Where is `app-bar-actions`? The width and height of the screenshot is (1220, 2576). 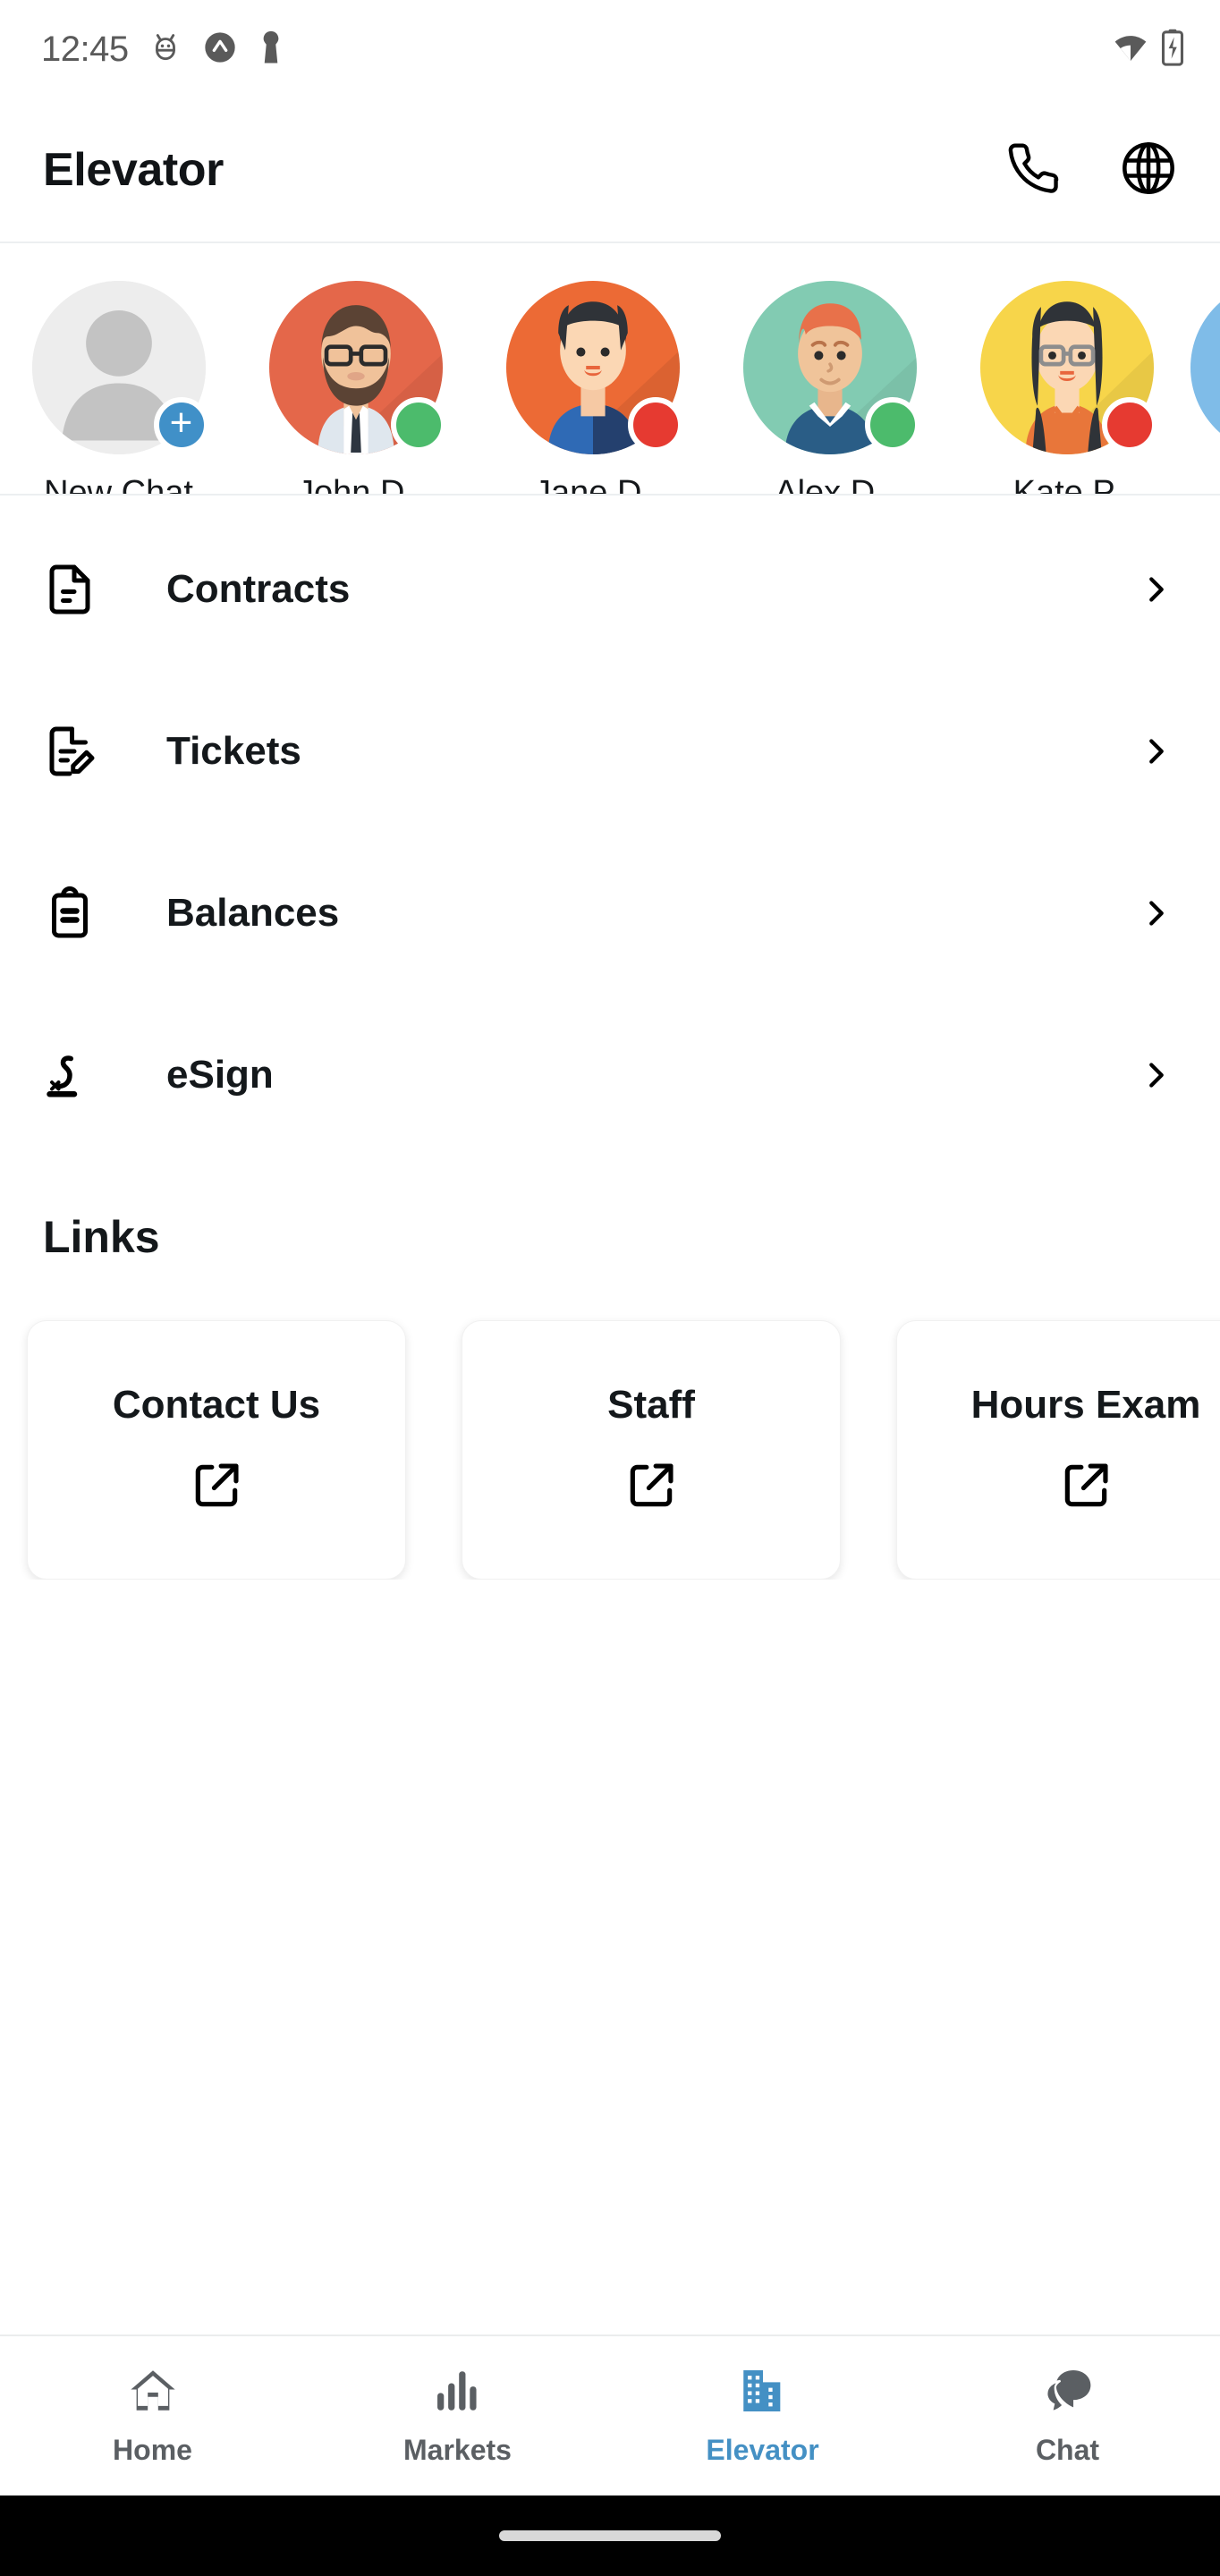
app-bar-actions is located at coordinates (1091, 170).